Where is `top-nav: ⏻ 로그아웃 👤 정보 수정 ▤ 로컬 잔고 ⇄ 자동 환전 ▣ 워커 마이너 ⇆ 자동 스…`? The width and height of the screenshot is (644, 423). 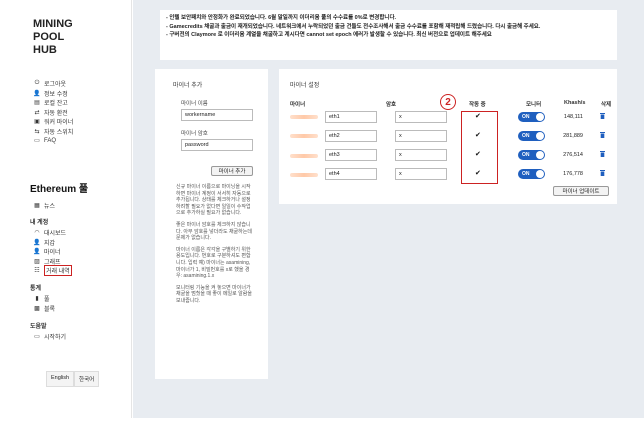
top-nav: ⏻ 로그아웃 👤 정보 수정 ▤ 로컬 잔고 ⇄ 자동 환전 ▣ 워커 마이너 ⇆ 자동 스… is located at coordinates (53, 112).